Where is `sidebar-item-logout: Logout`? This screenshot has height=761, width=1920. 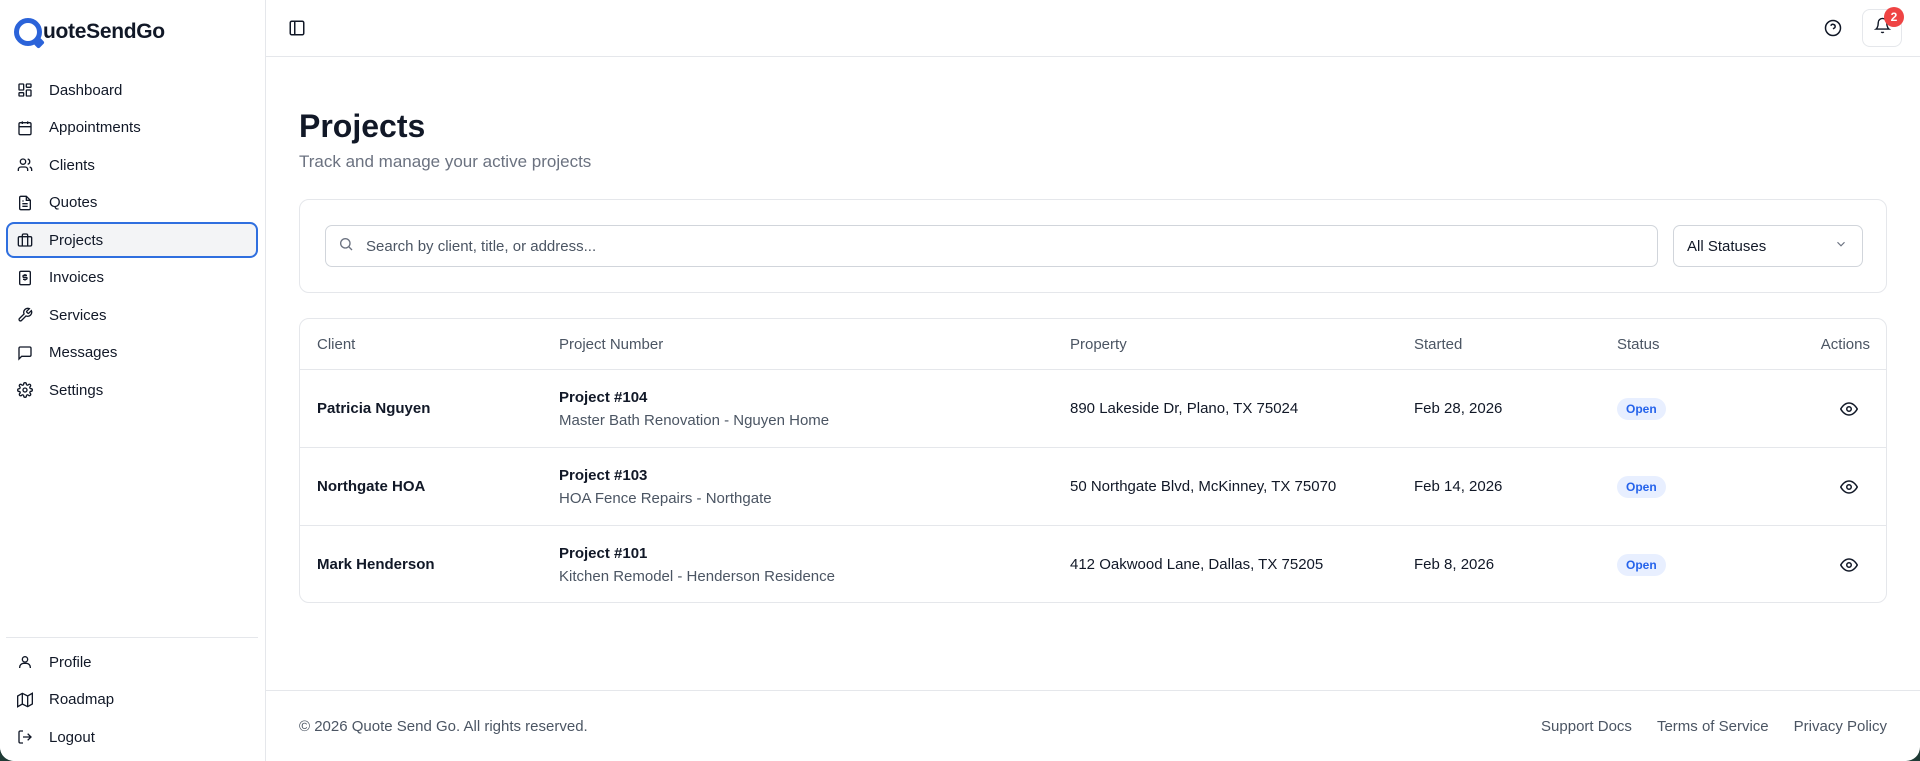 sidebar-item-logout: Logout is located at coordinates (132, 737).